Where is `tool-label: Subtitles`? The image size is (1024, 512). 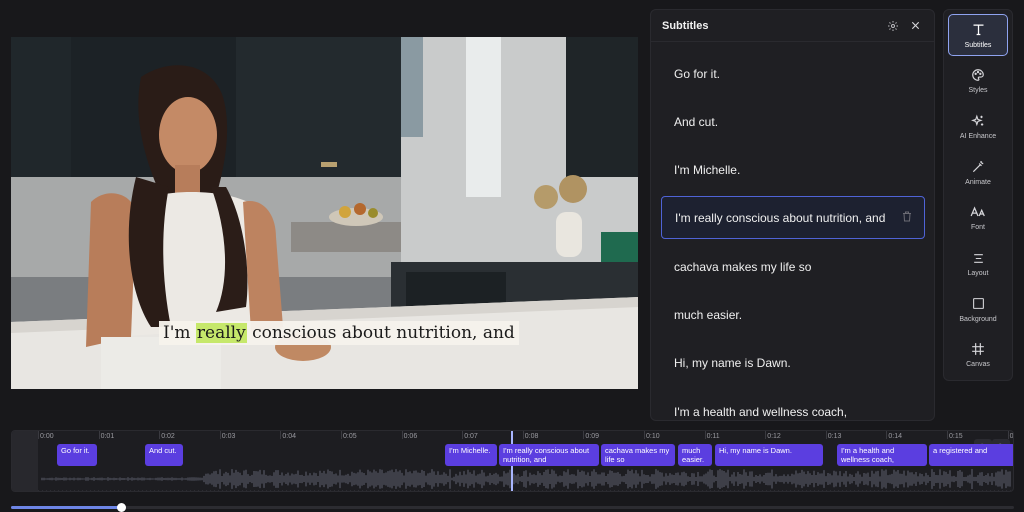
tool-label: Subtitles is located at coordinates (978, 45).